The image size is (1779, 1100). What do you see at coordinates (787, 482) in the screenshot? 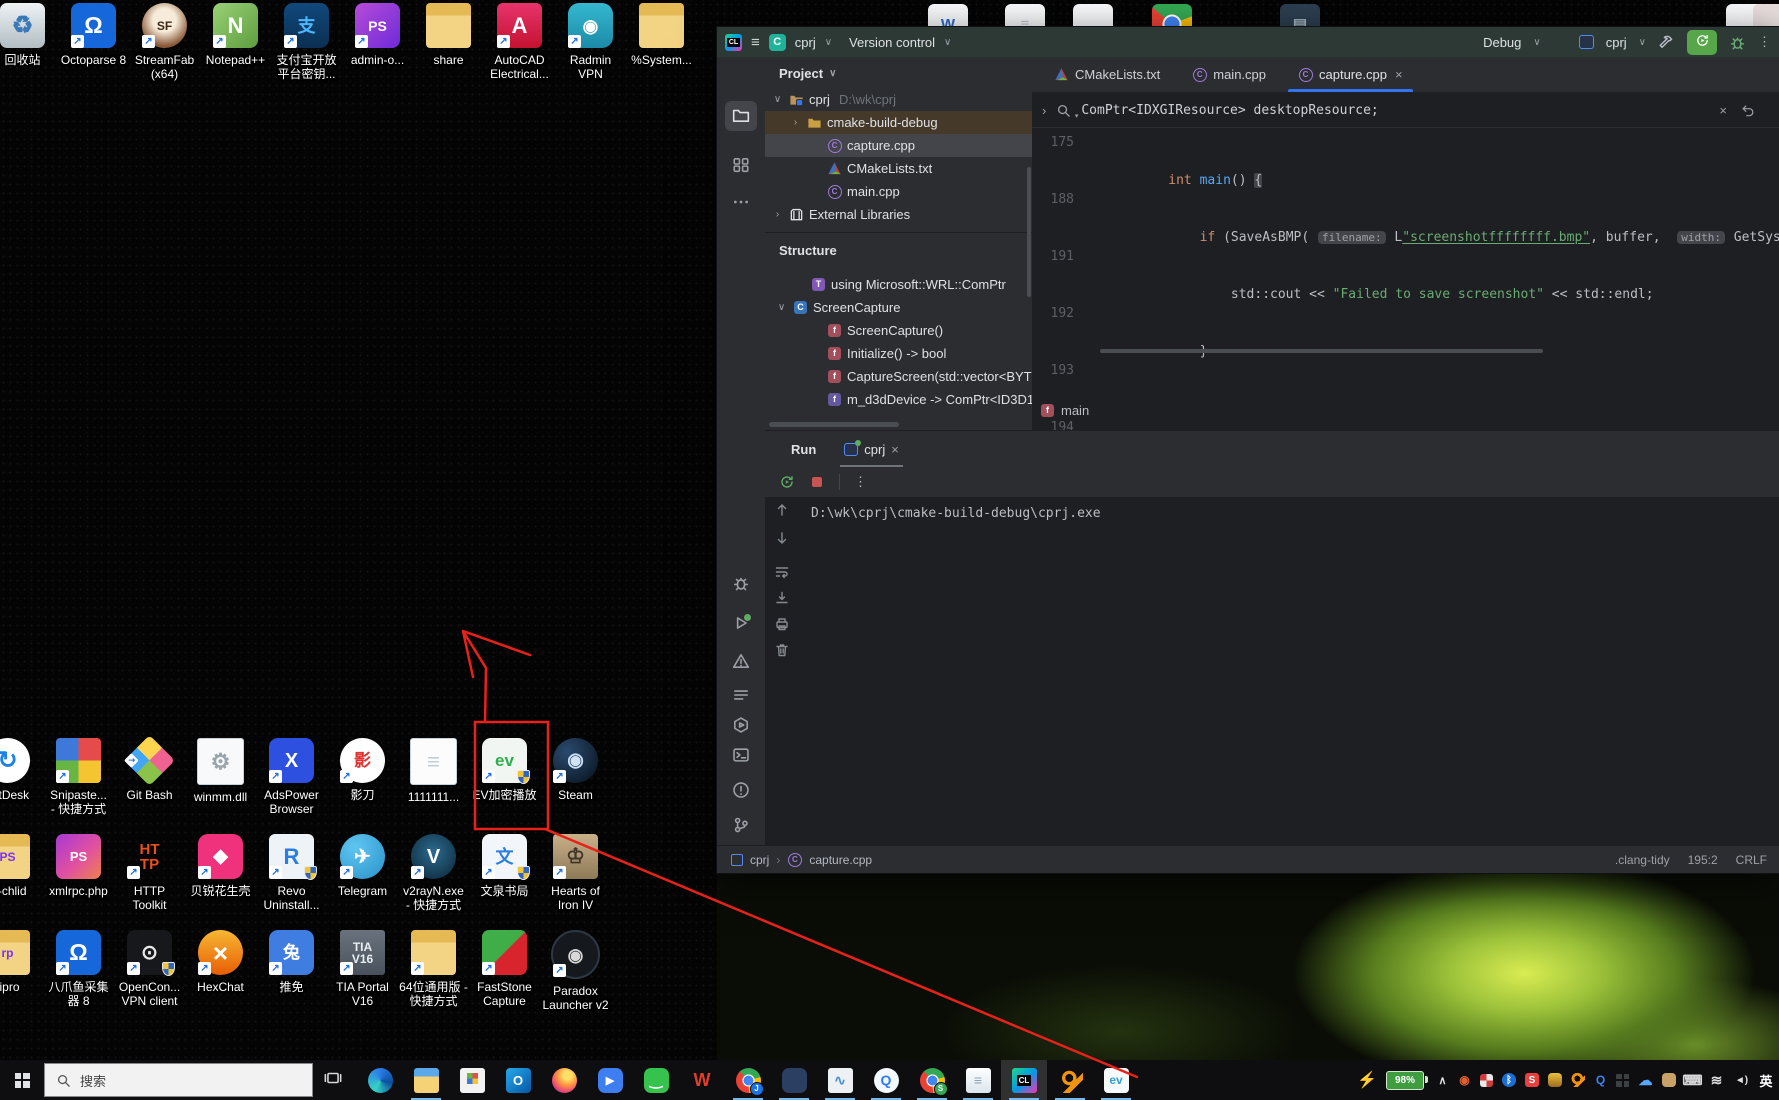
I see `rerun-button` at bounding box center [787, 482].